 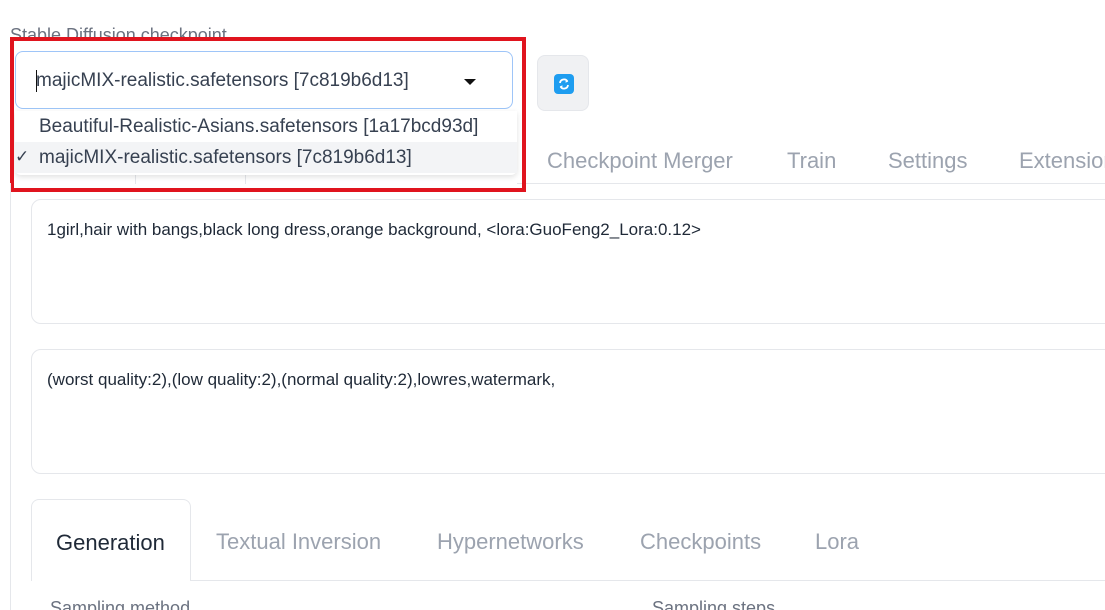 I want to click on tab-checkpoint-merger: Checkpoint Merger, so click(x=640, y=161).